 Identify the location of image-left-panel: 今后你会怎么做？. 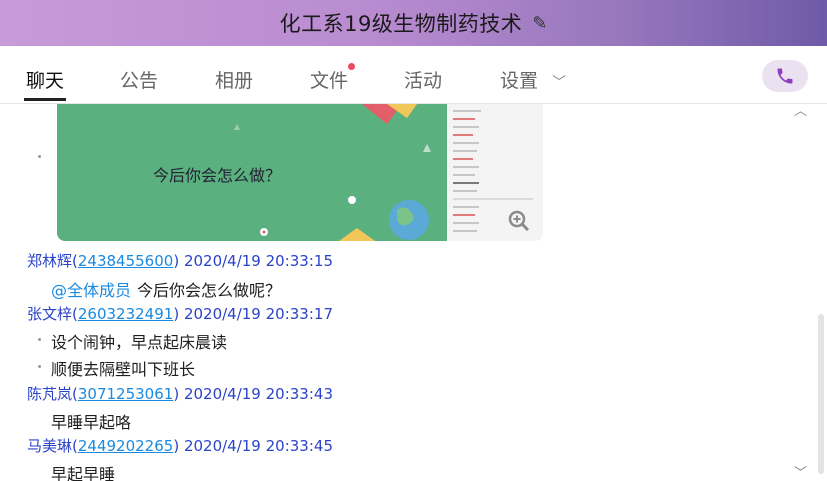
(252, 172).